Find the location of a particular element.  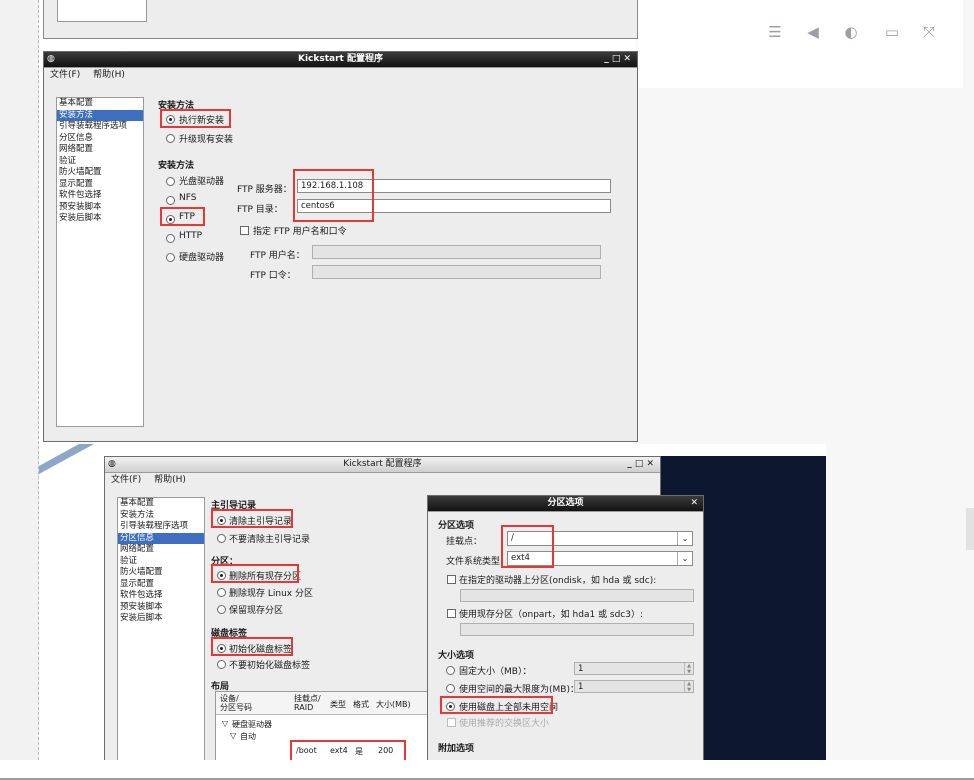

radio-init-label is located at coordinates (221, 648).